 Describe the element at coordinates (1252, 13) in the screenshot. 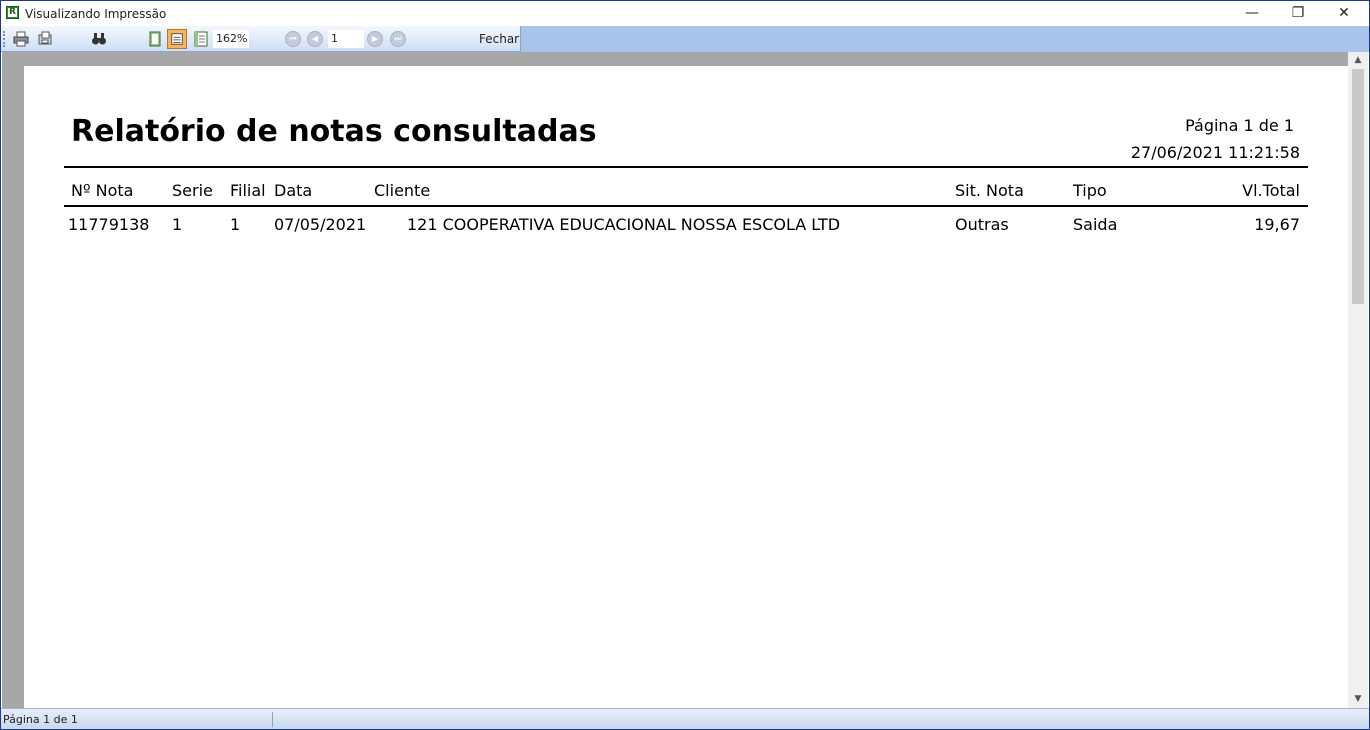

I see `minimize-button: —` at that location.